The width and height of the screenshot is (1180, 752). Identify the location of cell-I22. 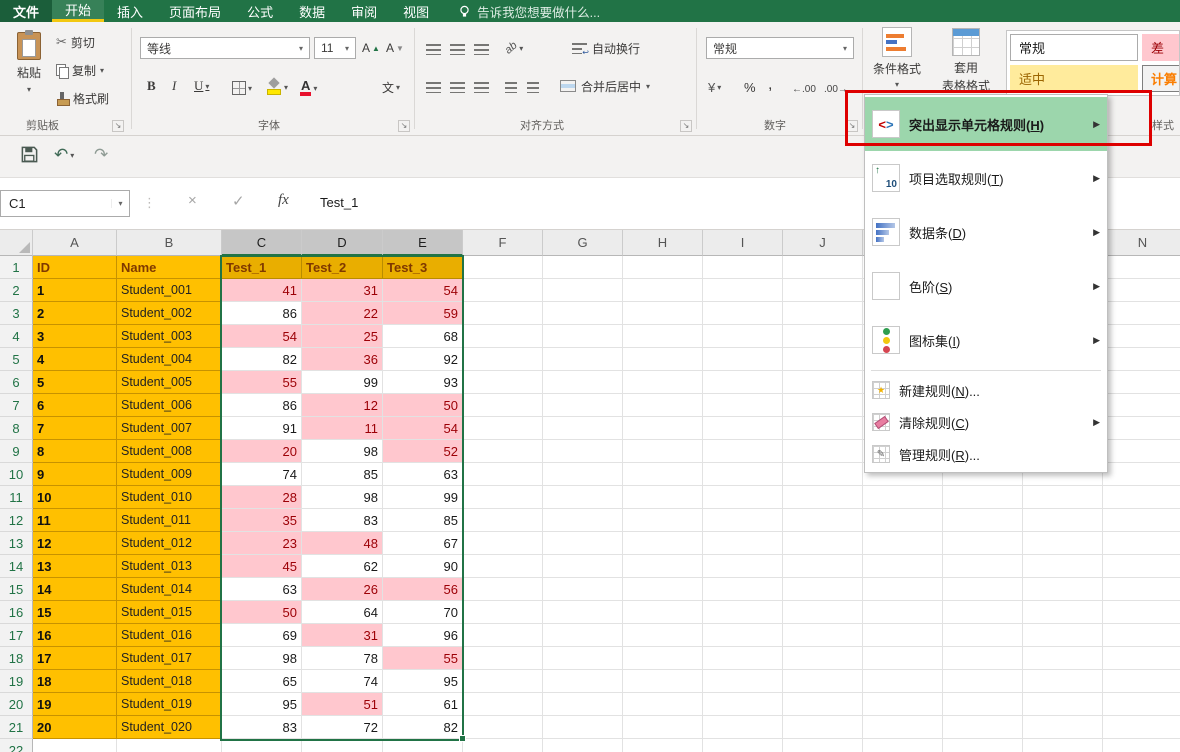
(743, 745).